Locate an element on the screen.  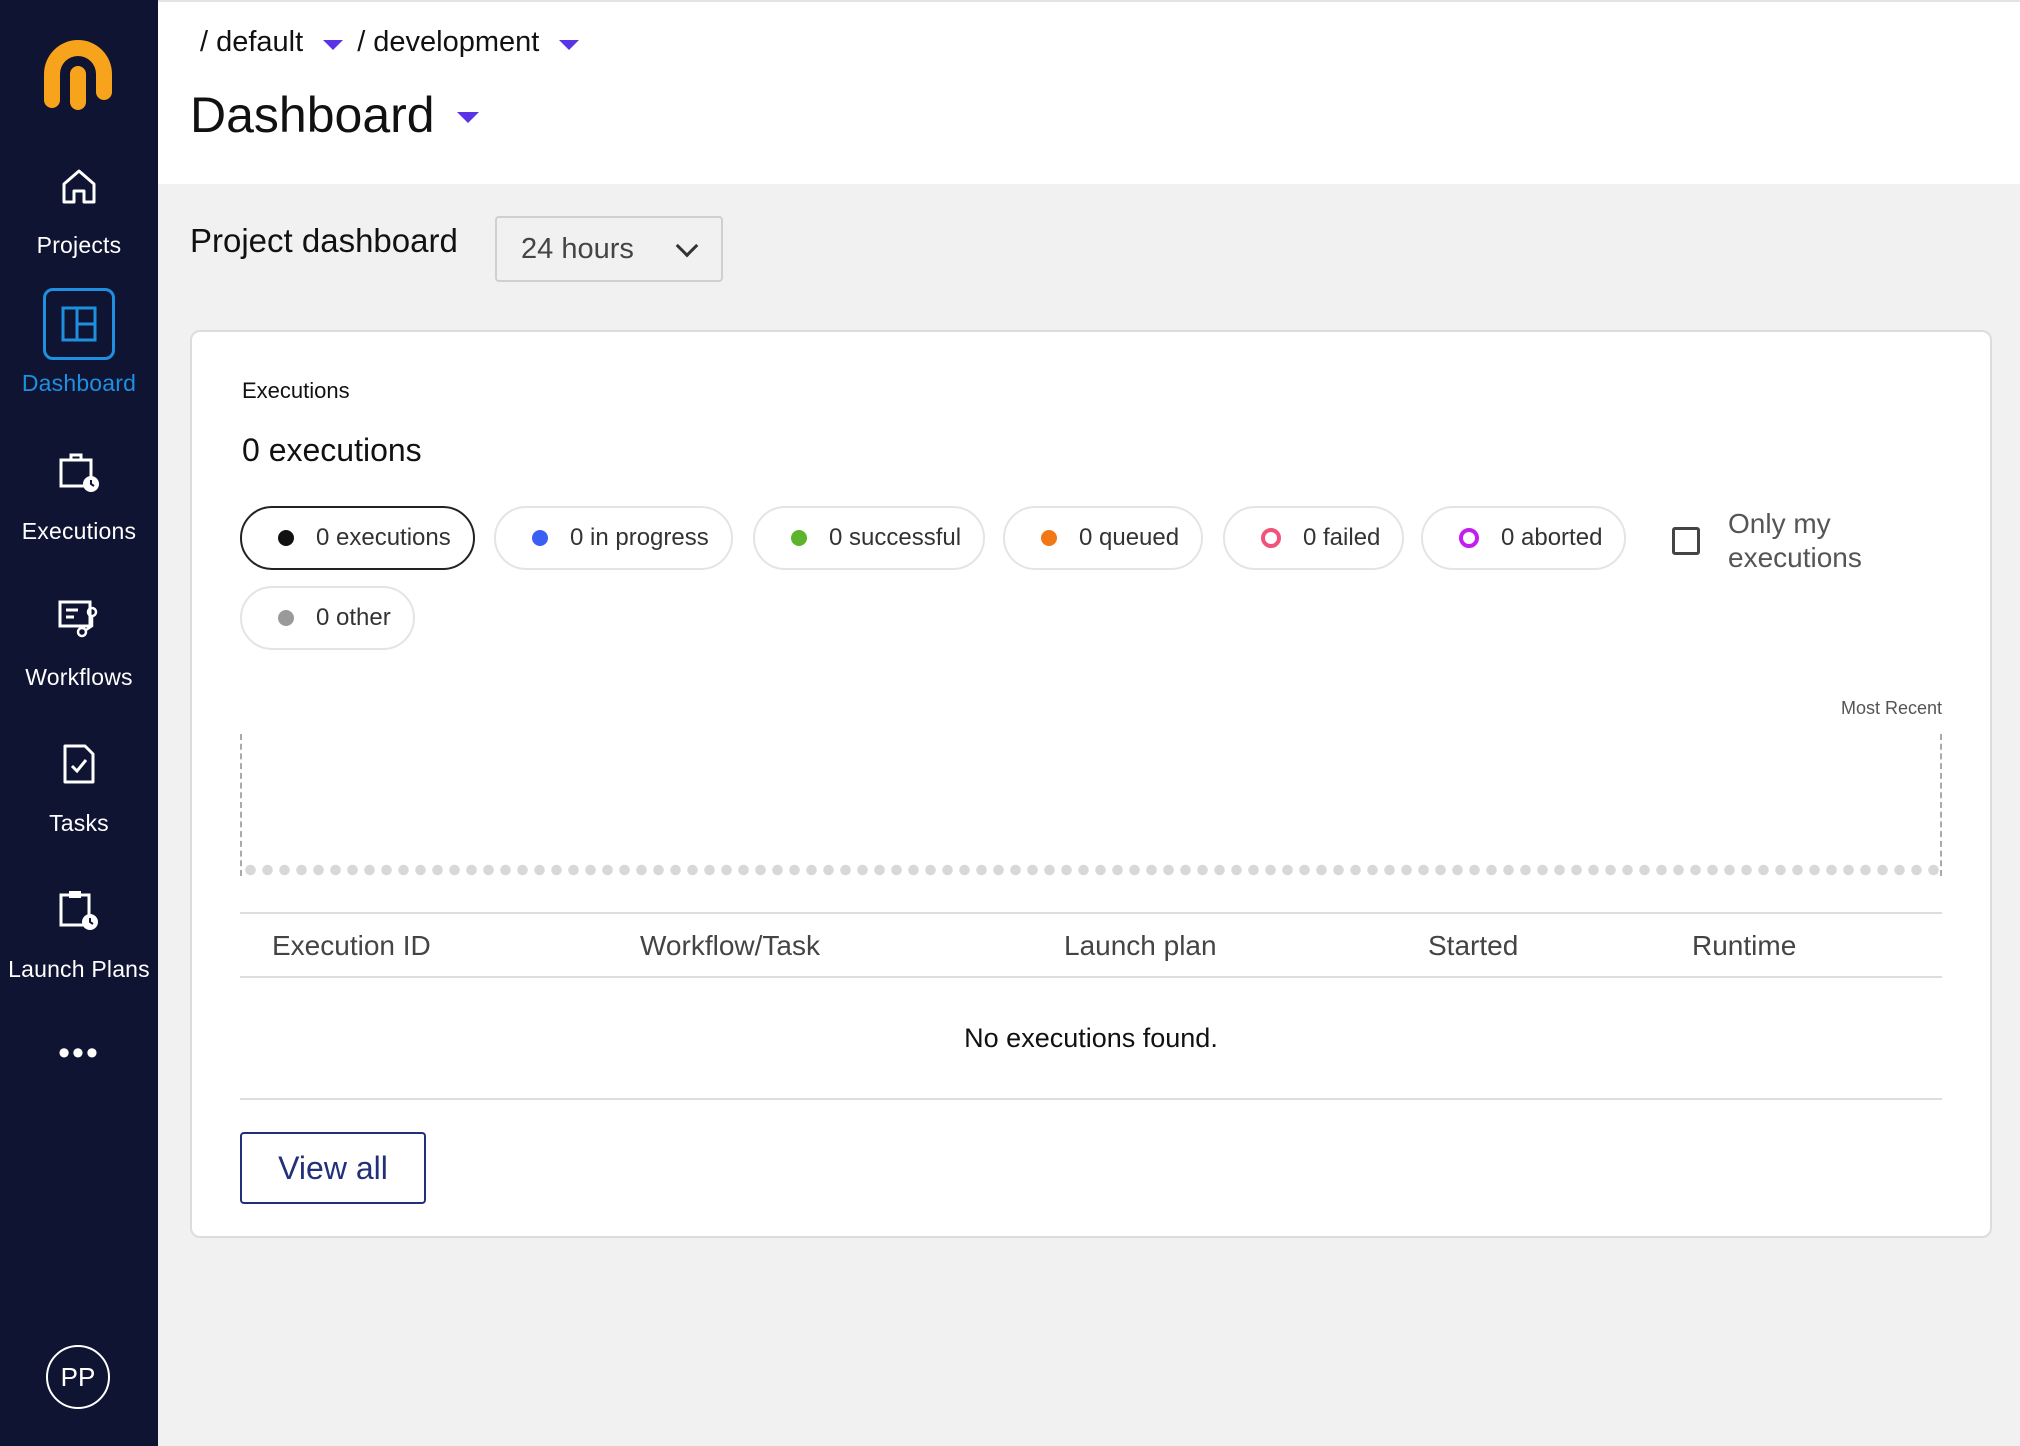
column-header-execution-id: Execution ID is located at coordinates (351, 945).